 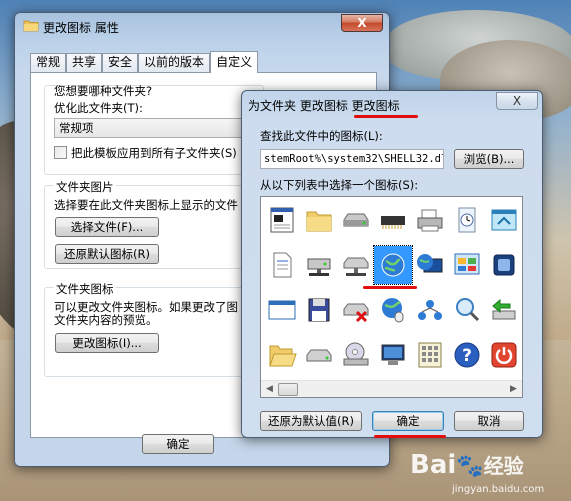 I want to click on memory-chip-icon, so click(x=393, y=222).